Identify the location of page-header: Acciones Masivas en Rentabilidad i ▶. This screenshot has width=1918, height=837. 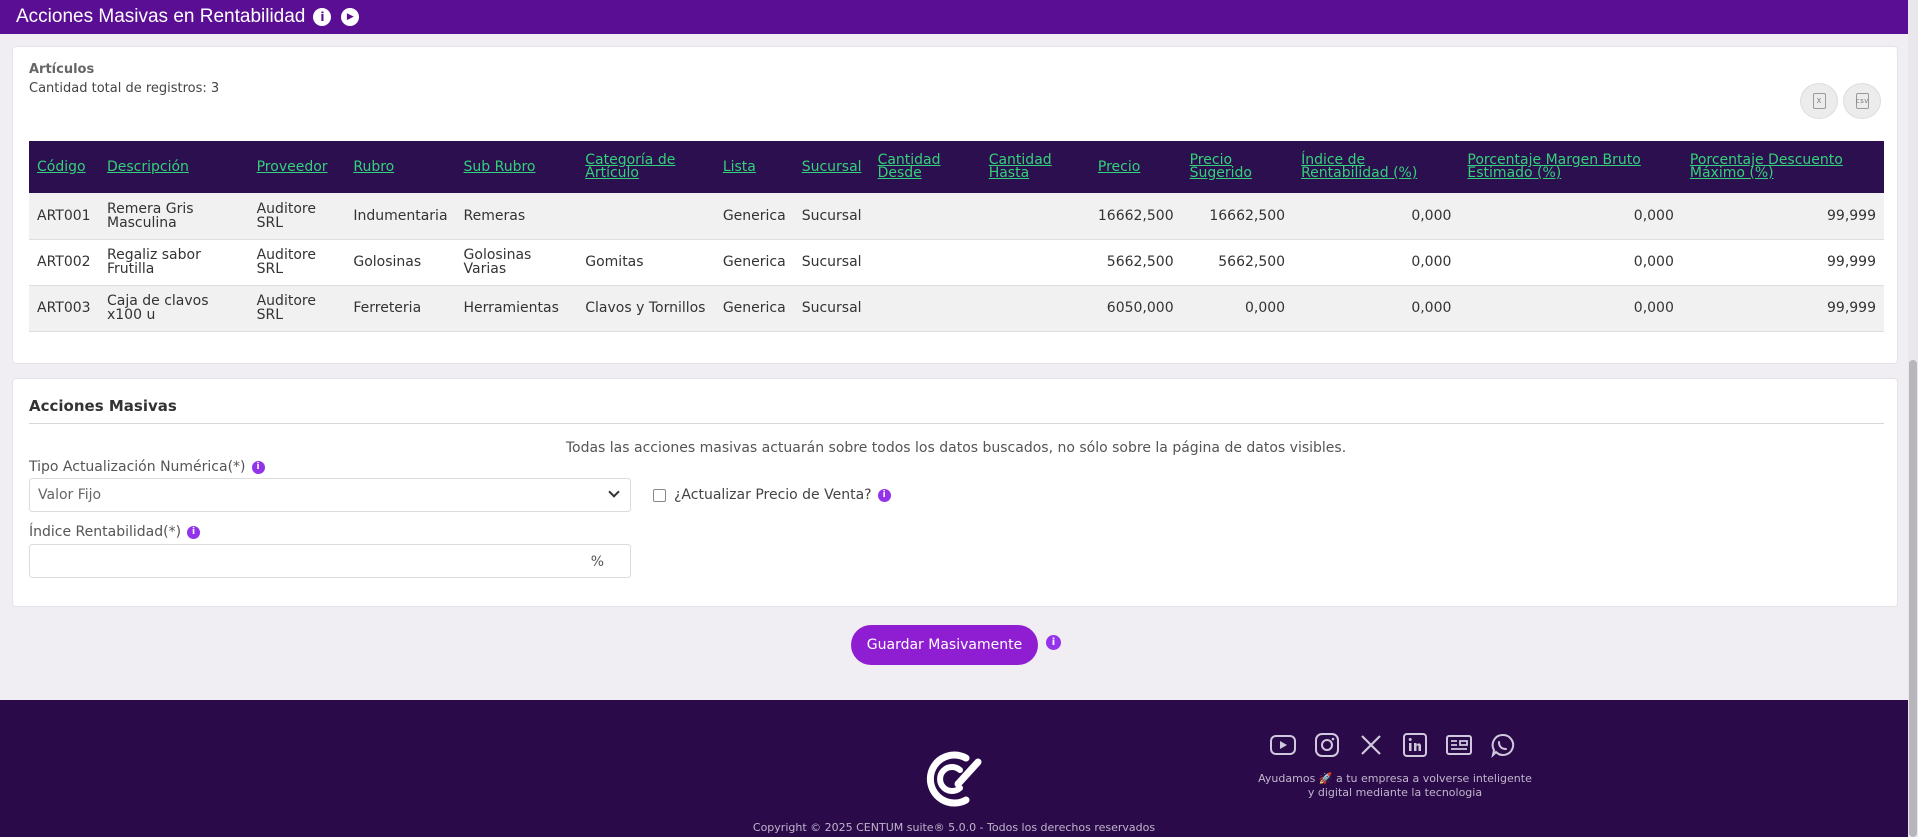
(954, 17).